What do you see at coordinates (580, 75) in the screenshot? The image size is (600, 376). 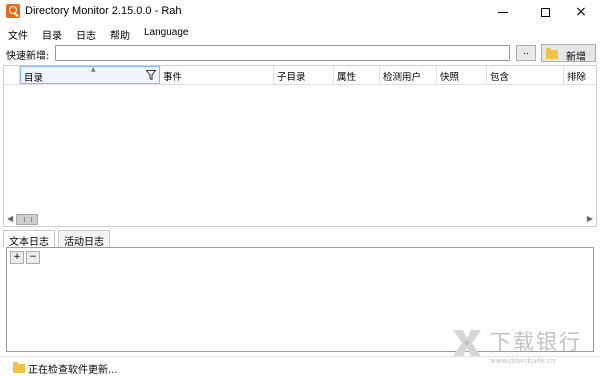 I see `column-exclude: 排除` at bounding box center [580, 75].